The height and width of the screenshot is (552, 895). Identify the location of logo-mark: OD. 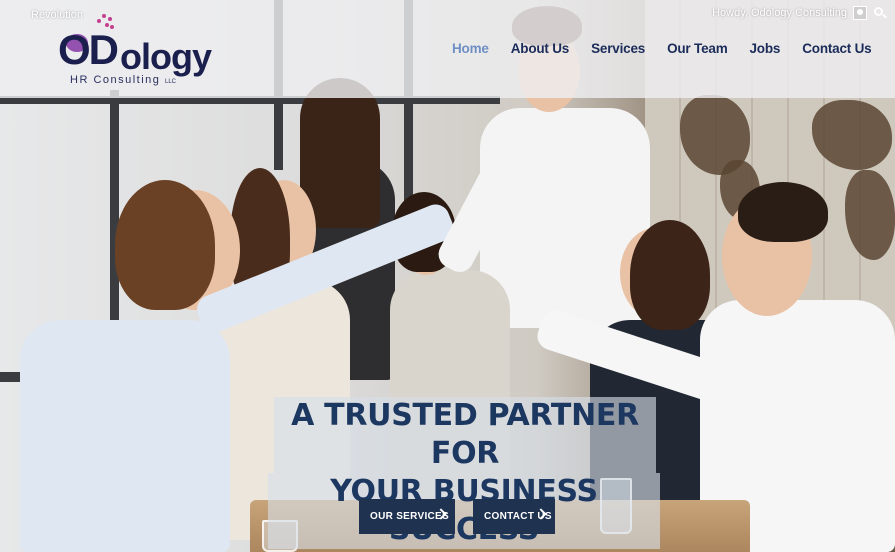
(88, 49).